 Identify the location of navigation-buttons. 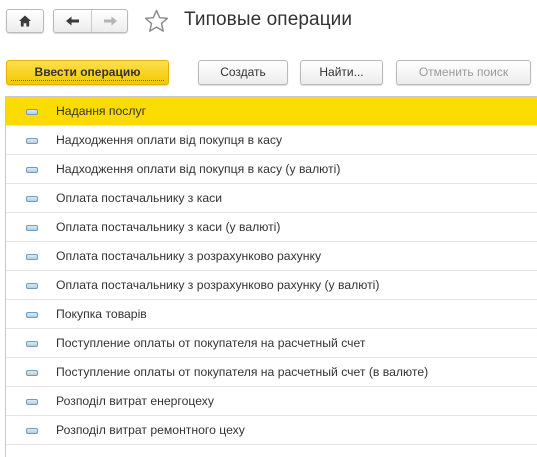
(90, 21).